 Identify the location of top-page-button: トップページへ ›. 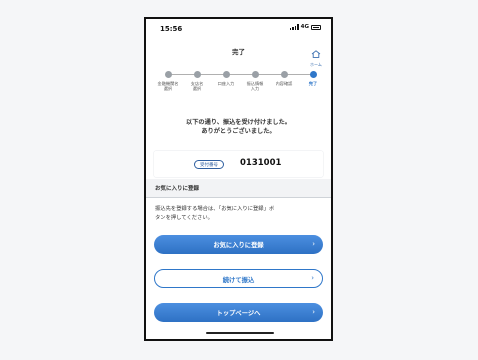
(238, 312).